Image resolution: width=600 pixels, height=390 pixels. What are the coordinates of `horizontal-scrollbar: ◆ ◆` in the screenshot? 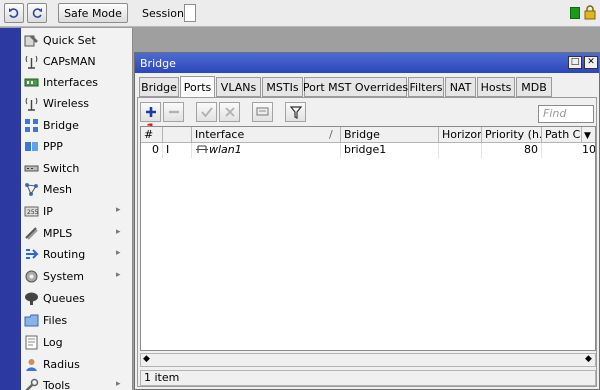 It's located at (368, 360).